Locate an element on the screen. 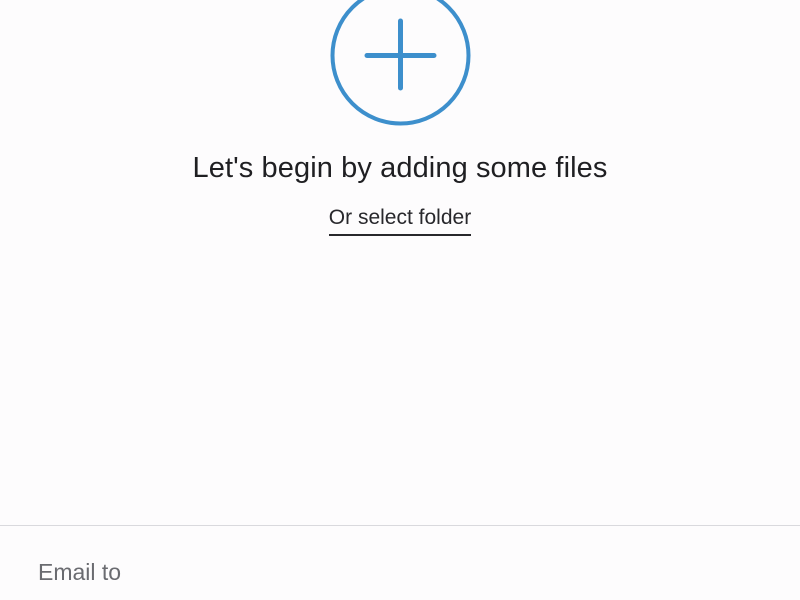 This screenshot has width=800, height=600. select-folder-container: Or select folder is located at coordinates (400, 221).